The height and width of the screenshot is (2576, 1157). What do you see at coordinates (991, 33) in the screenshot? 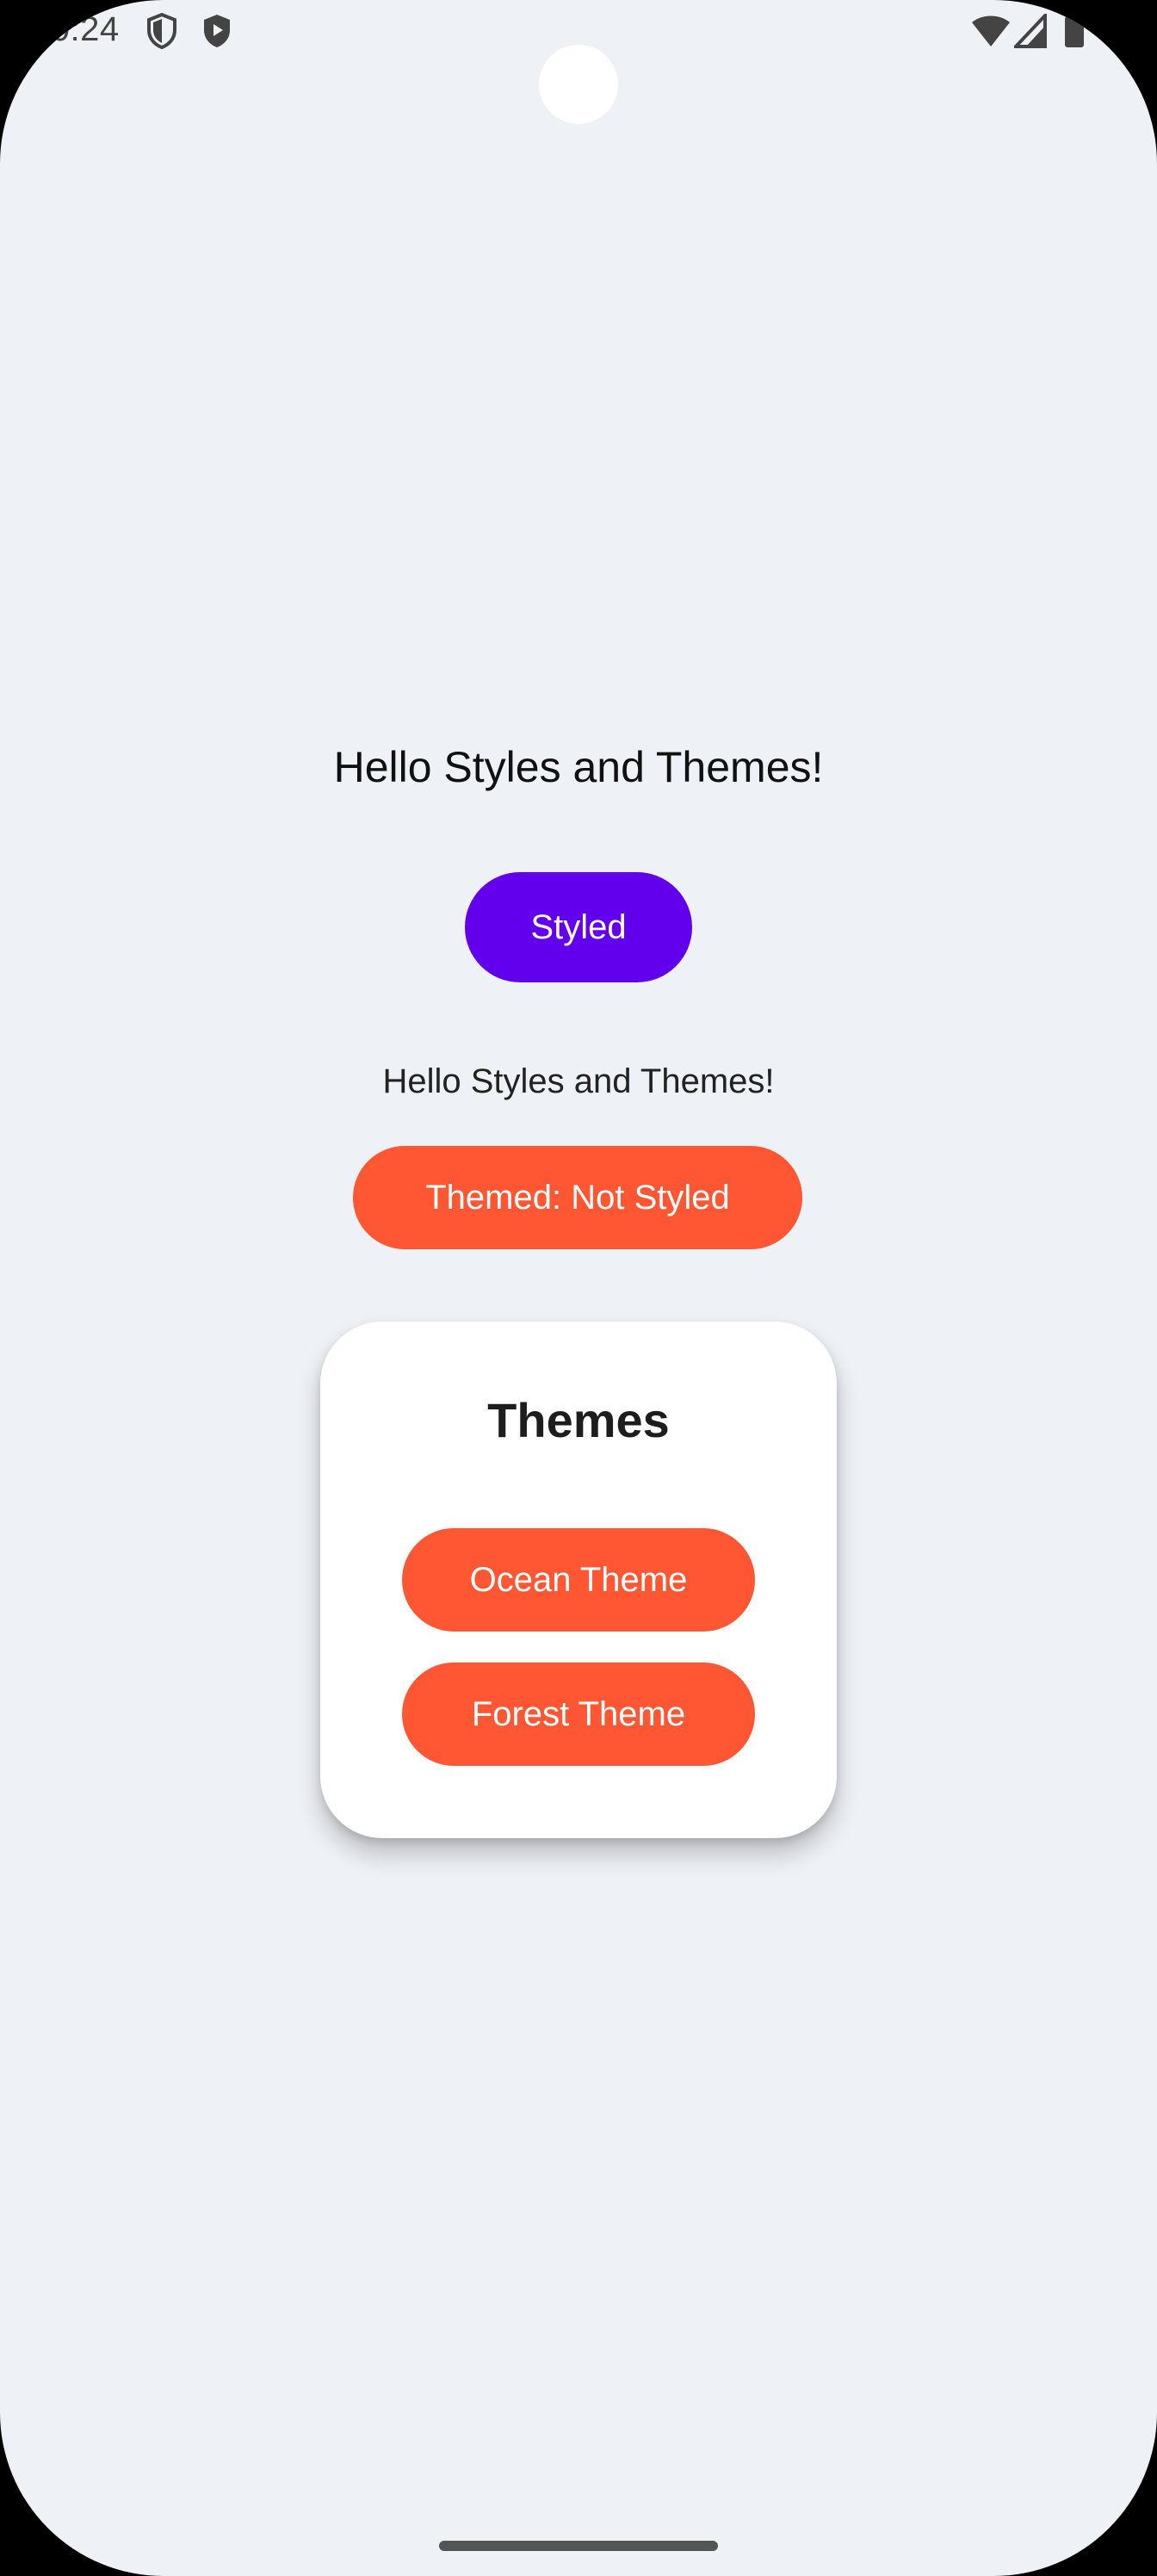
I see `wifi-icon` at bounding box center [991, 33].